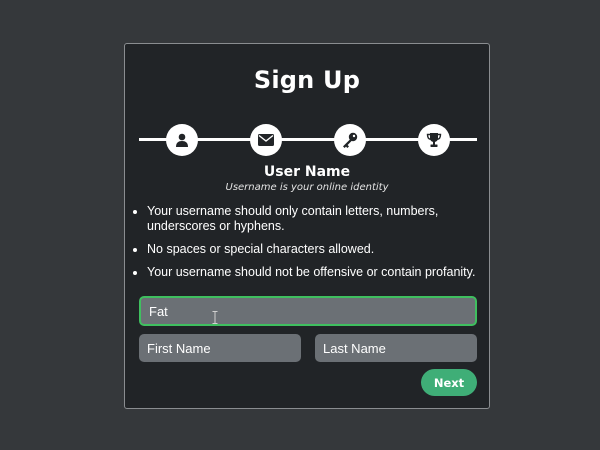 Image resolution: width=600 pixels, height=450 pixels. What do you see at coordinates (308, 311) in the screenshot?
I see `username-input` at bounding box center [308, 311].